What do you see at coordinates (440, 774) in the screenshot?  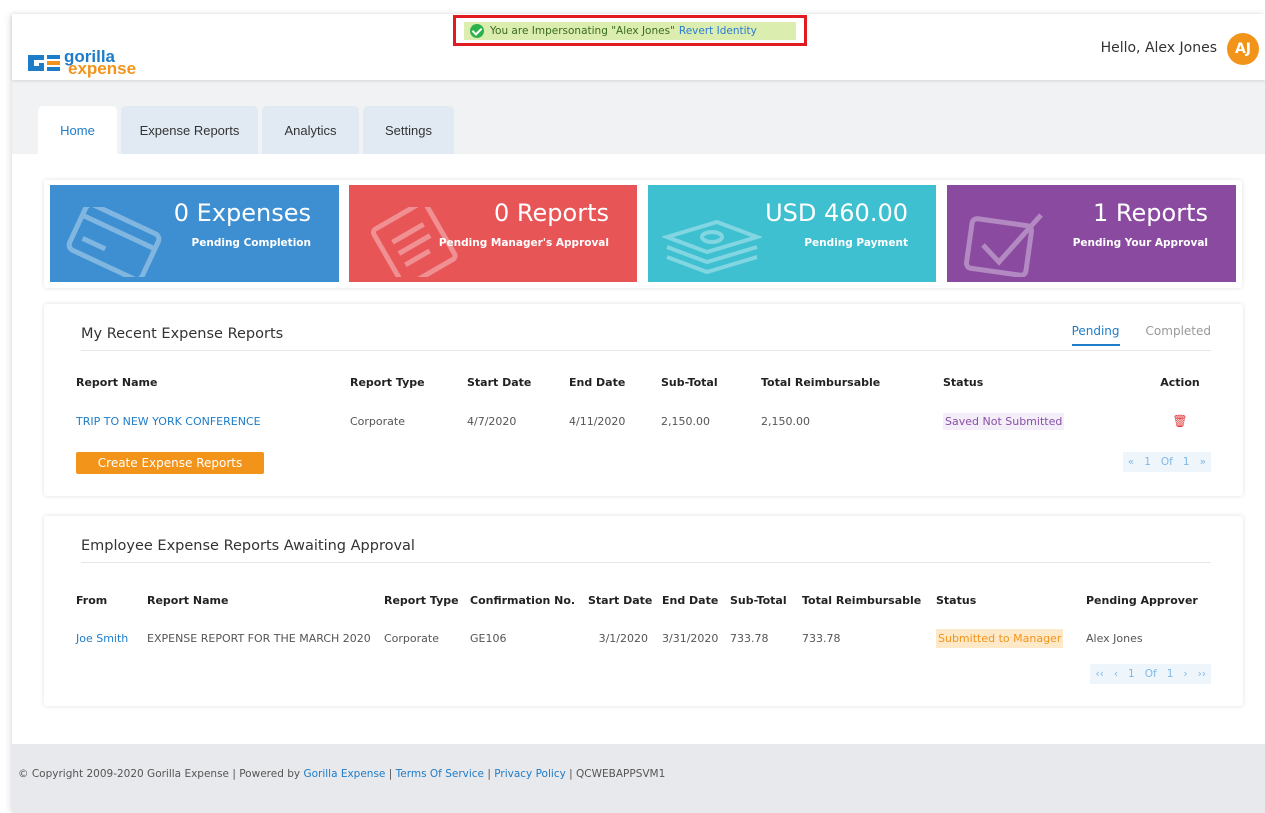 I see `terms-link: Terms Of Service` at bounding box center [440, 774].